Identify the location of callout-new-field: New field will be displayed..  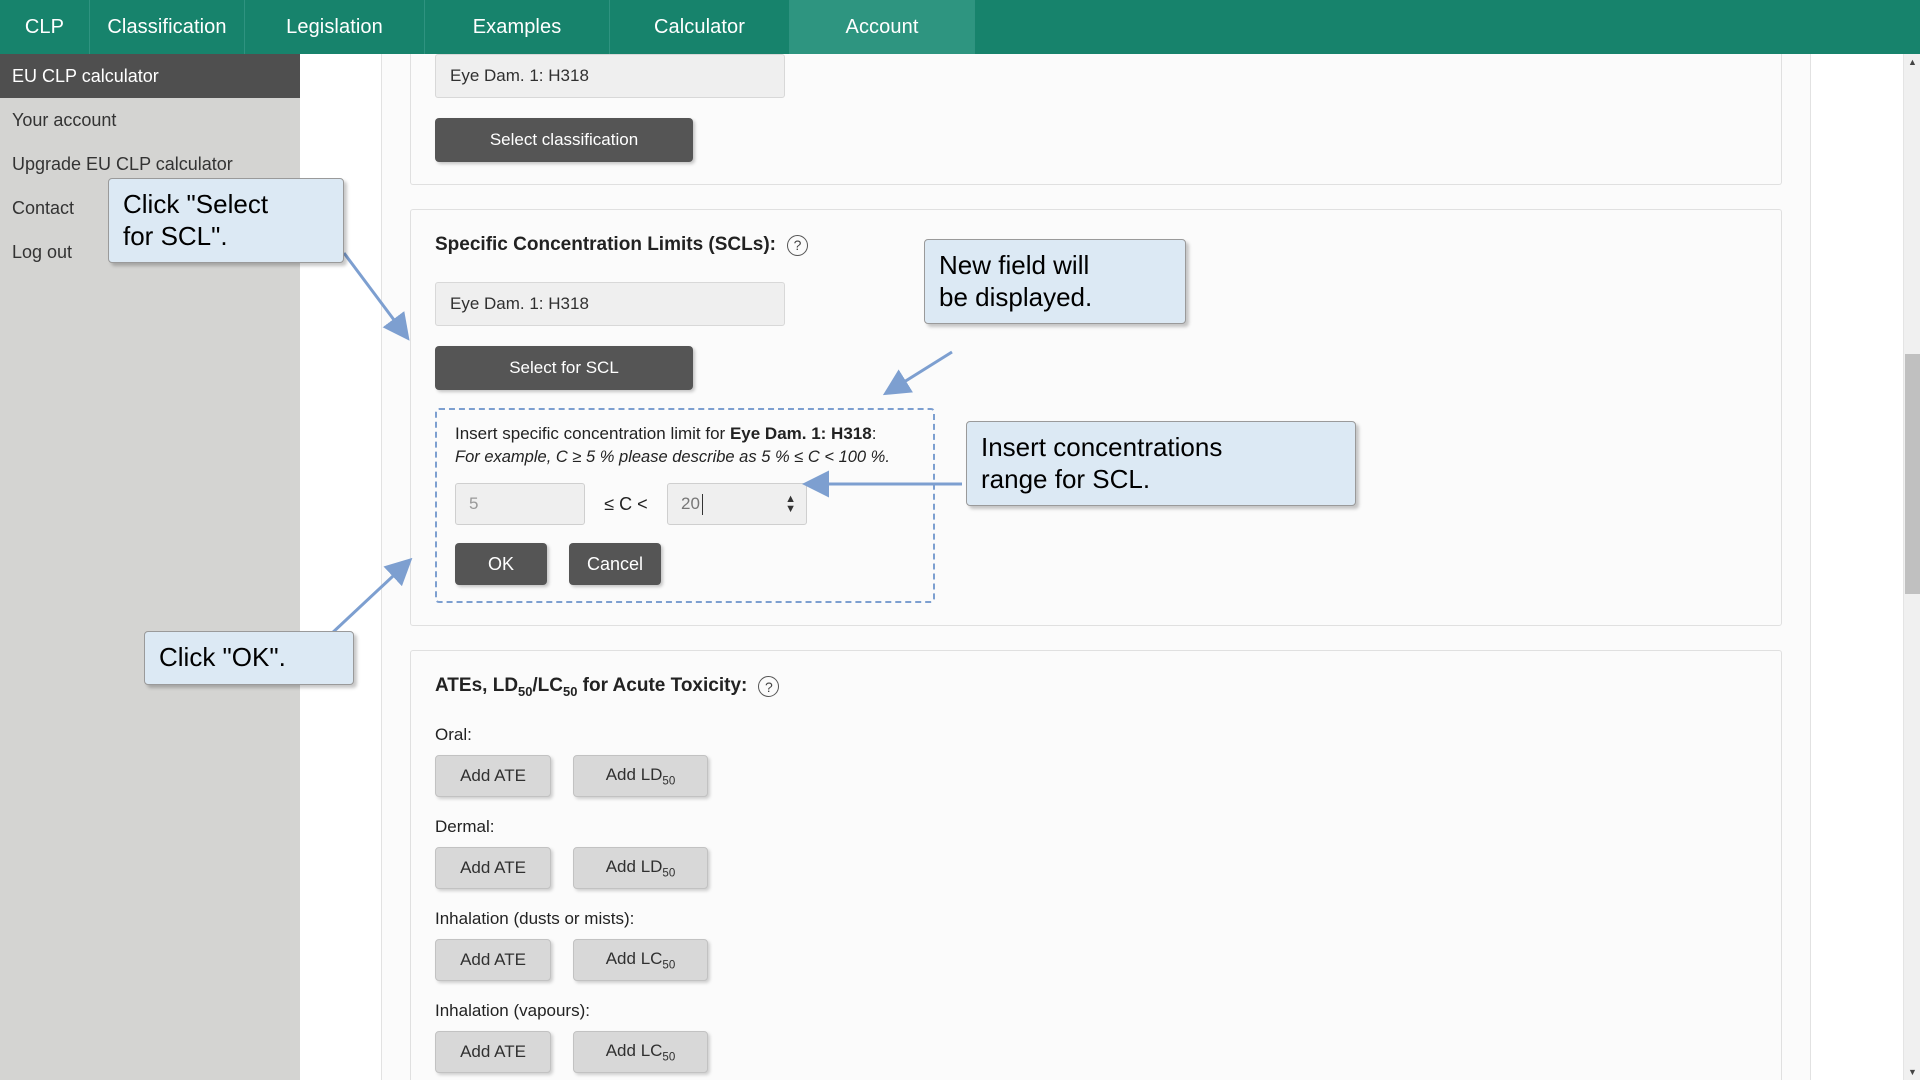
(1055, 282).